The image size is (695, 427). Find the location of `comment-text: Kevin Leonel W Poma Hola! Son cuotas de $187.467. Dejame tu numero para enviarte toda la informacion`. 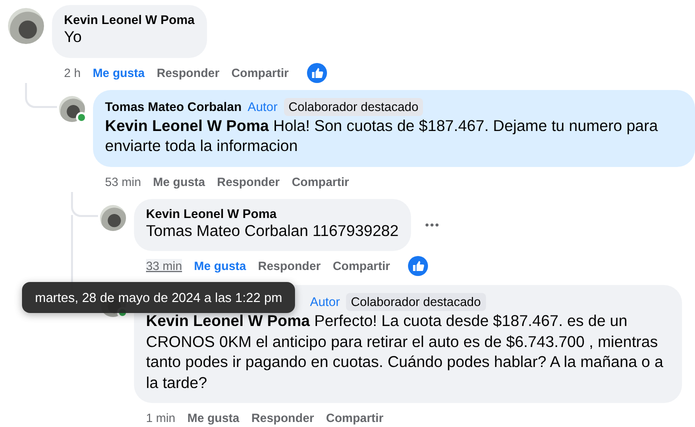

comment-text: Kevin Leonel W Poma Hola! Son cuotas de $187.467. Dejame tu numero para enviarte toda la informacion is located at coordinates (382, 136).